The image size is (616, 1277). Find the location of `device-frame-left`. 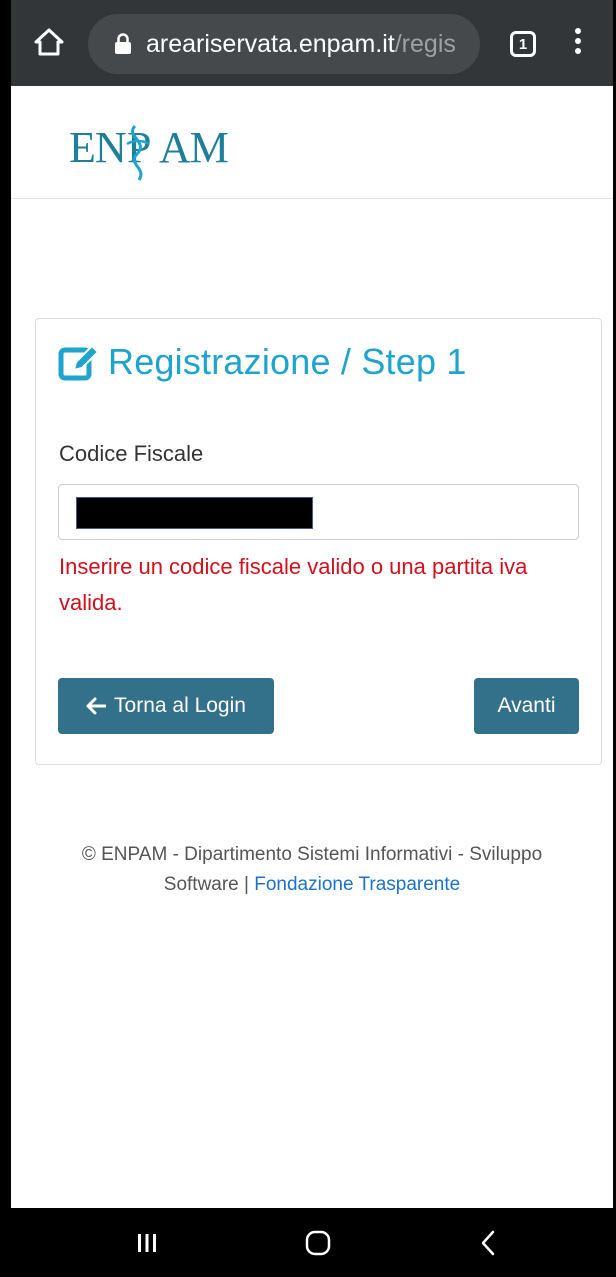

device-frame-left is located at coordinates (5, 638).